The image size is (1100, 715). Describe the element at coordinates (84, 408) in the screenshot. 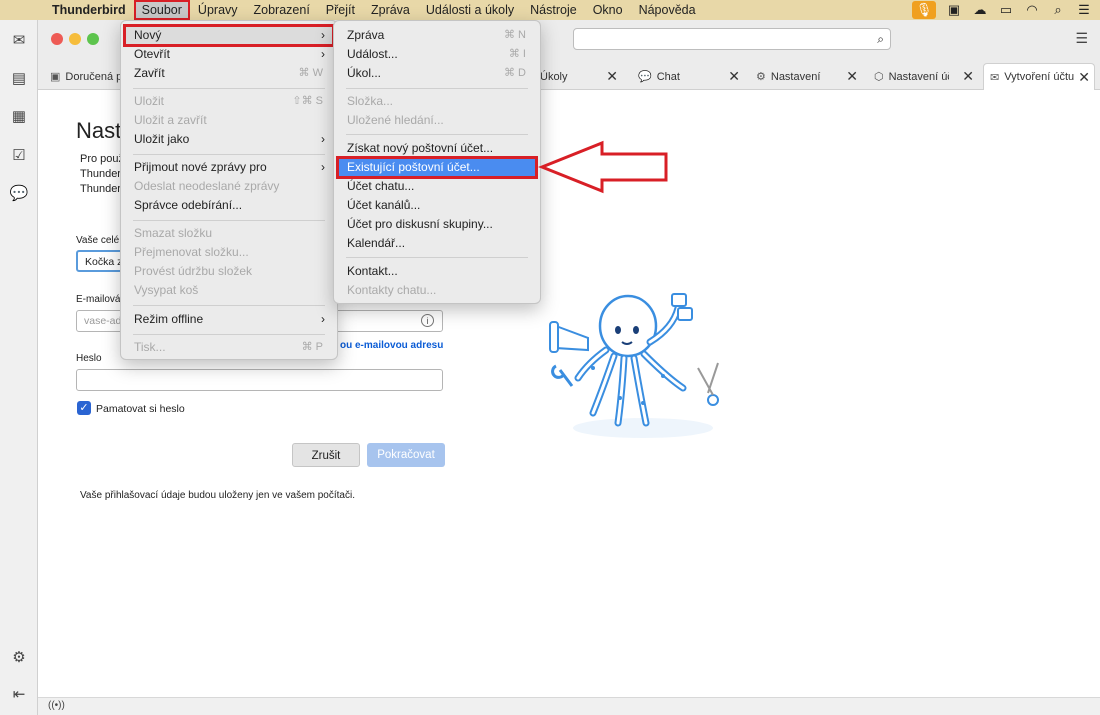

I see `remember-password-checkbox: ✓` at that location.